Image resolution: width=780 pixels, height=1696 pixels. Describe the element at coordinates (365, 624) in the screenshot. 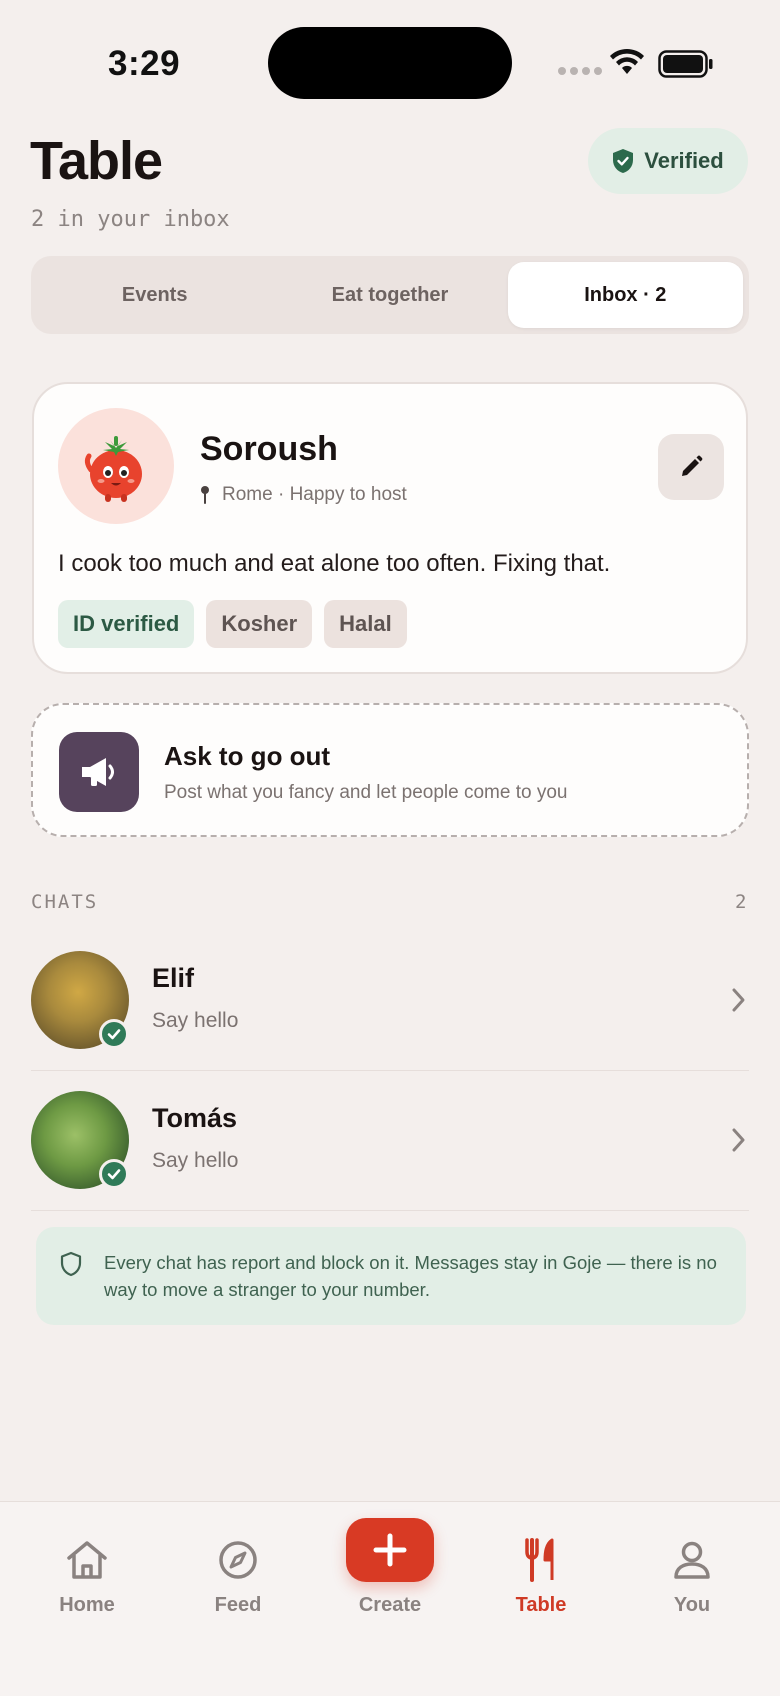

I see `tag-halal: Halal` at that location.